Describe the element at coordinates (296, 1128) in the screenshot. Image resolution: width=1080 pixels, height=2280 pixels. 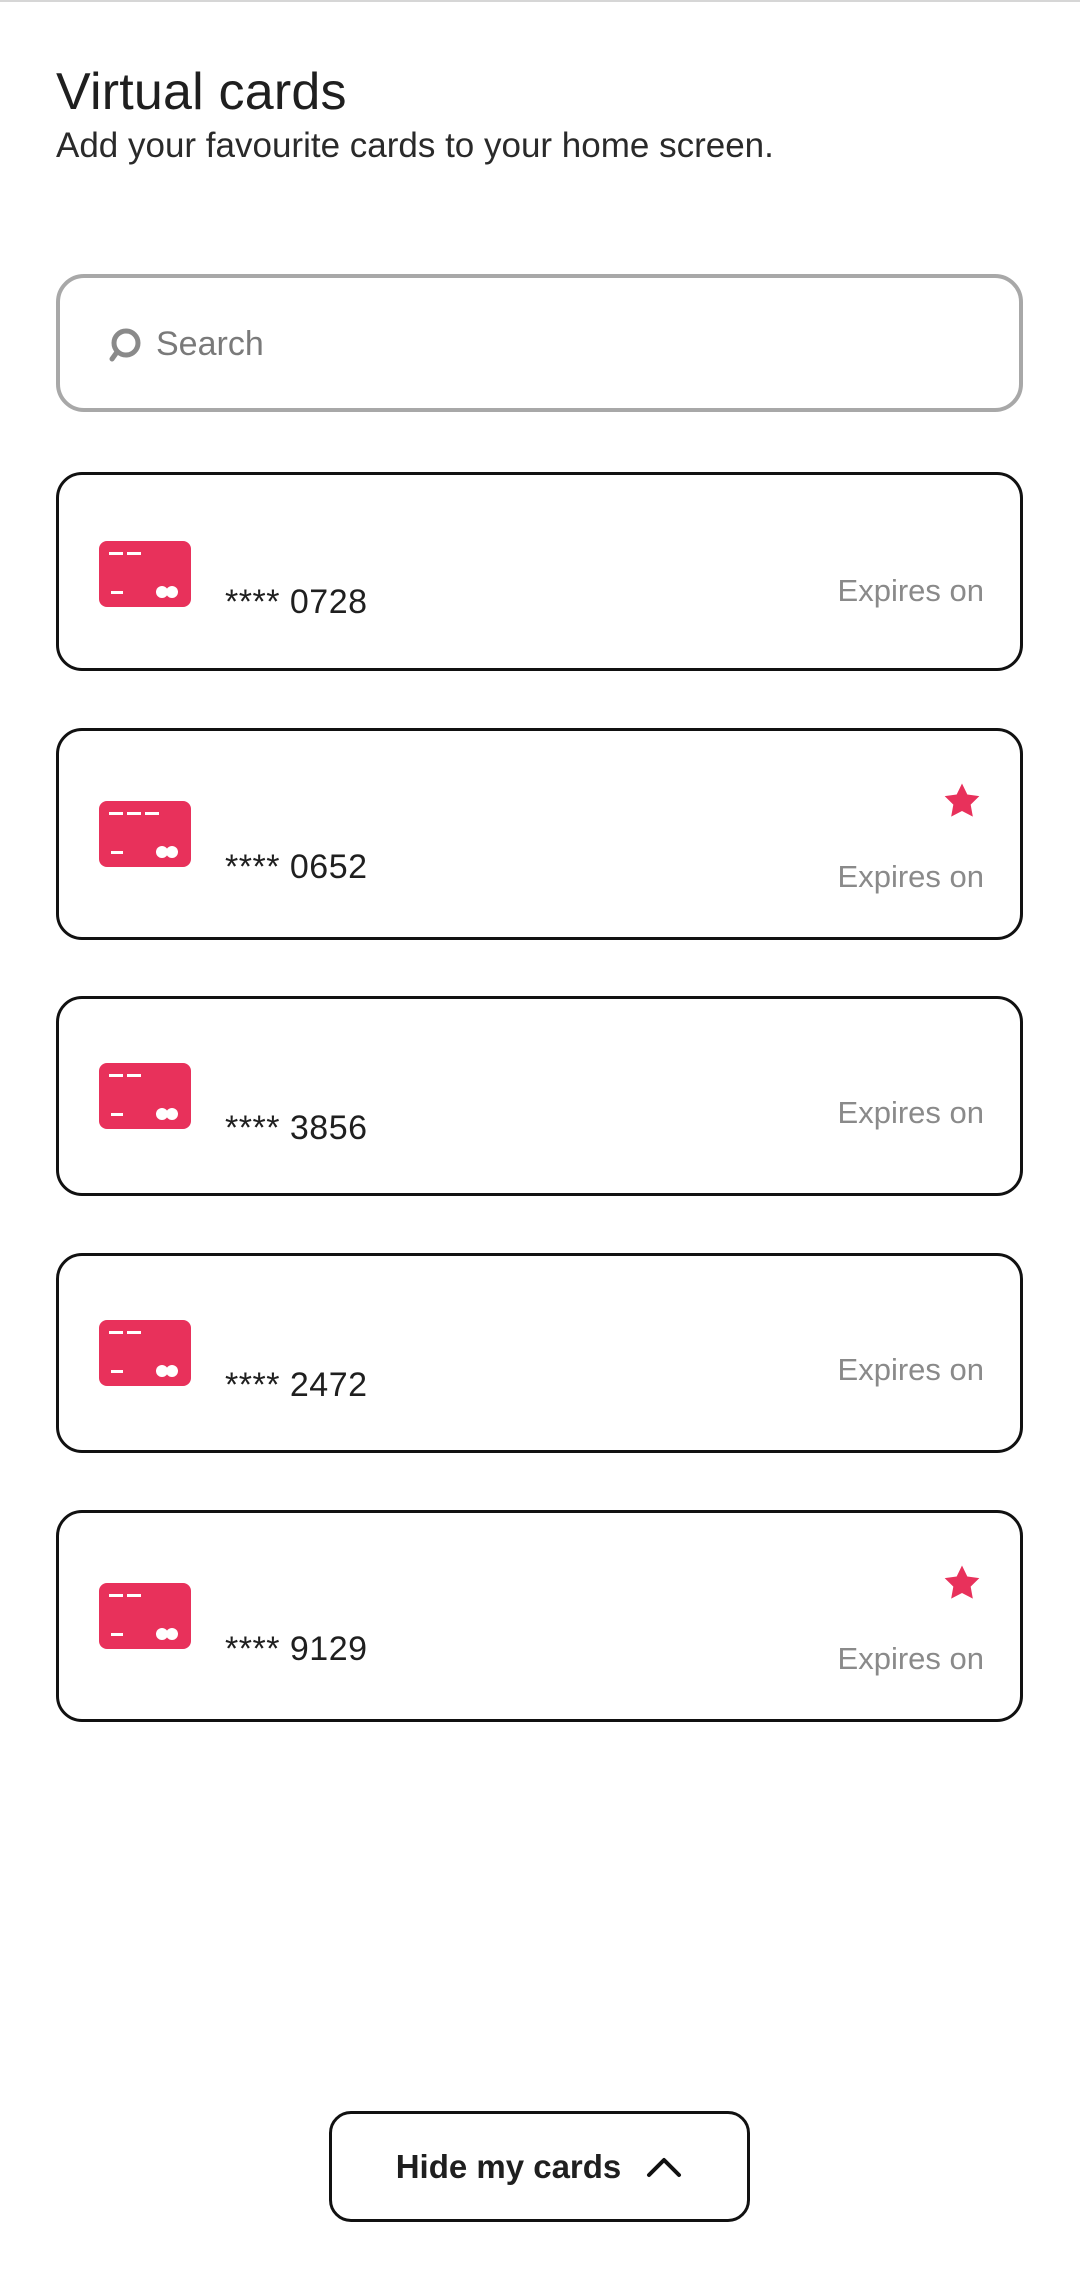
I see `card-number: **** 3856` at that location.